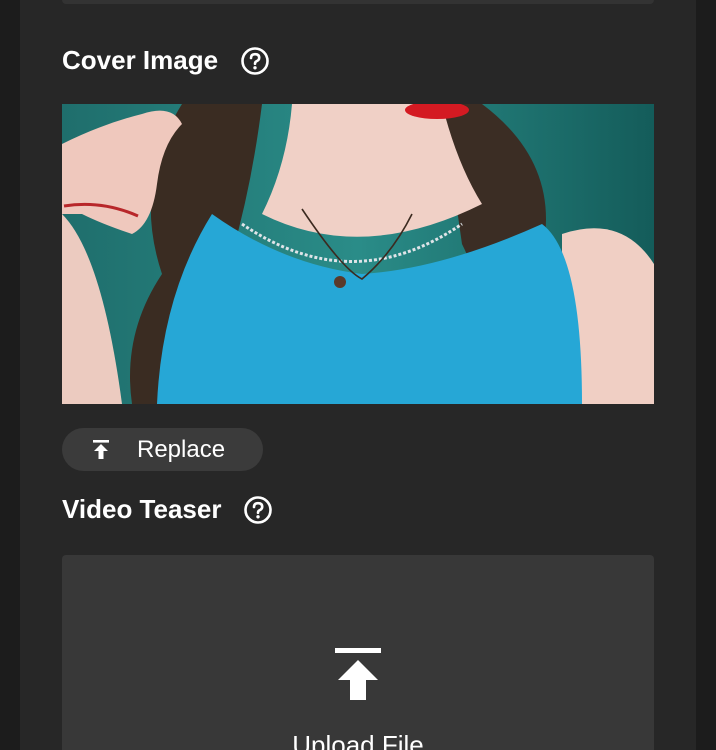 Image resolution: width=716 pixels, height=750 pixels. I want to click on video-teaser-heading: Video Teaser, so click(167, 509).